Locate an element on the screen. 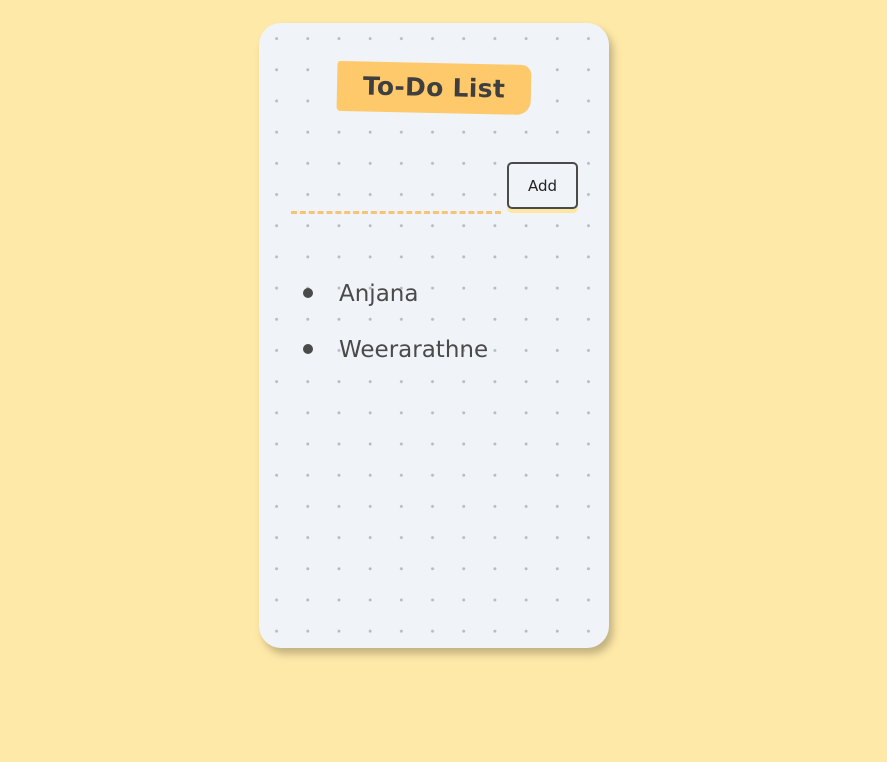  list-item: Anjana is located at coordinates (395, 302).